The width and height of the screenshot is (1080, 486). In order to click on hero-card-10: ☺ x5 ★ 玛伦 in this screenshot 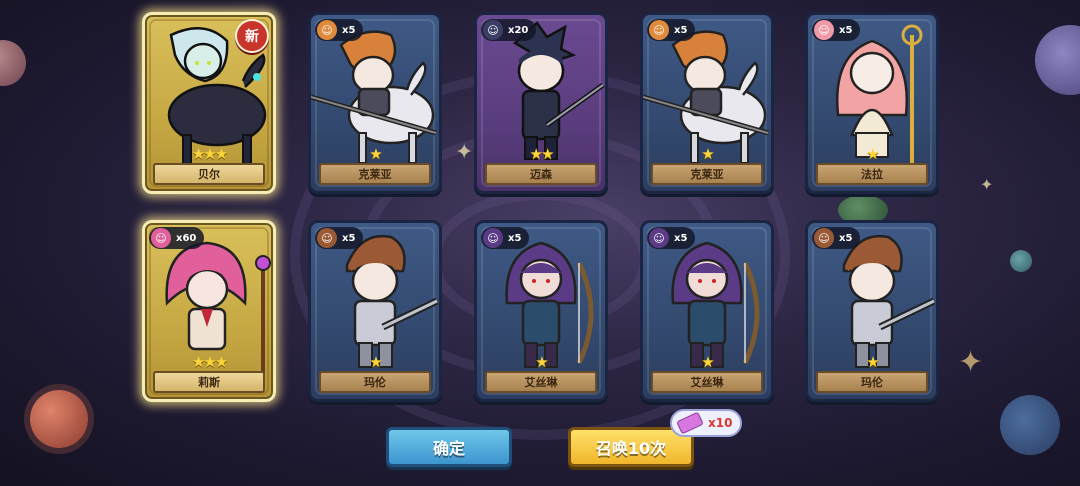, I will do `click(872, 311)`.